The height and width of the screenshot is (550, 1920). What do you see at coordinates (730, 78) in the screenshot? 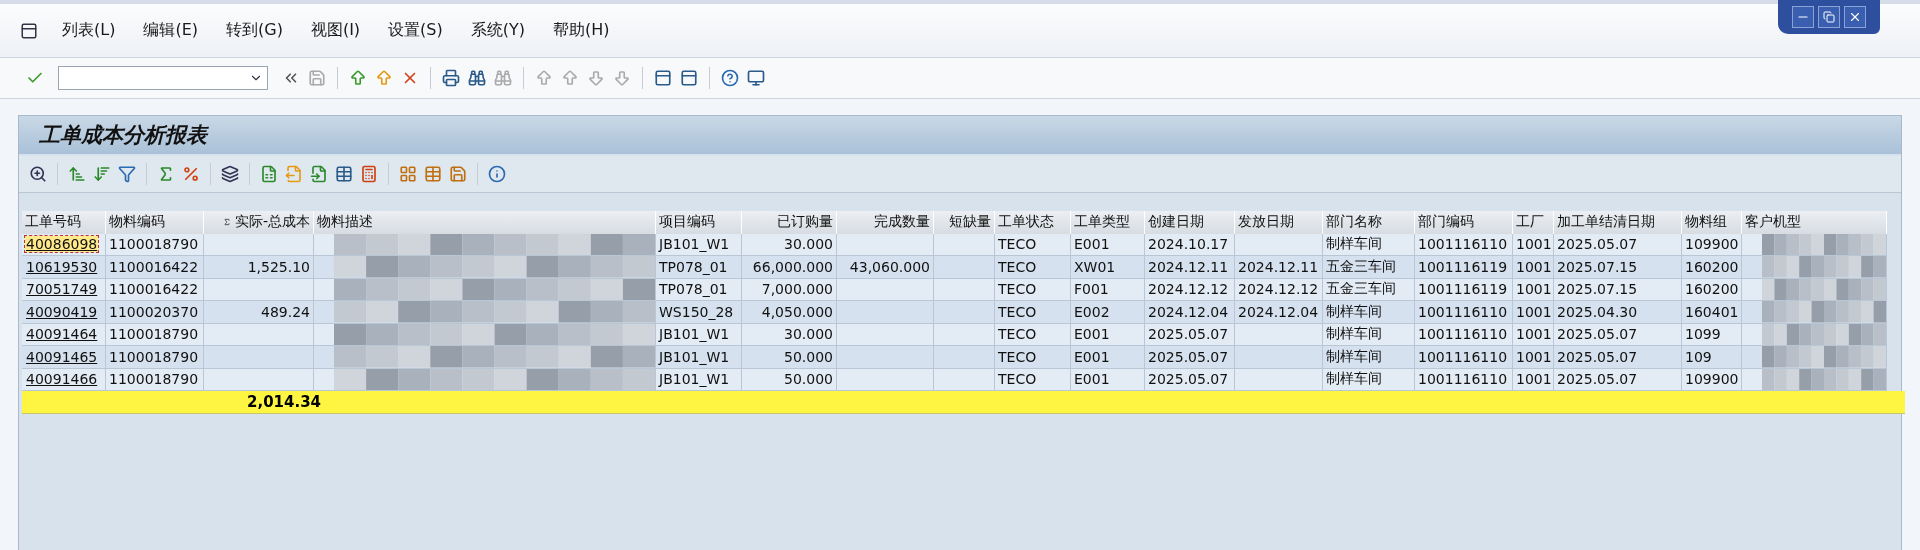
I see `help-icon` at bounding box center [730, 78].